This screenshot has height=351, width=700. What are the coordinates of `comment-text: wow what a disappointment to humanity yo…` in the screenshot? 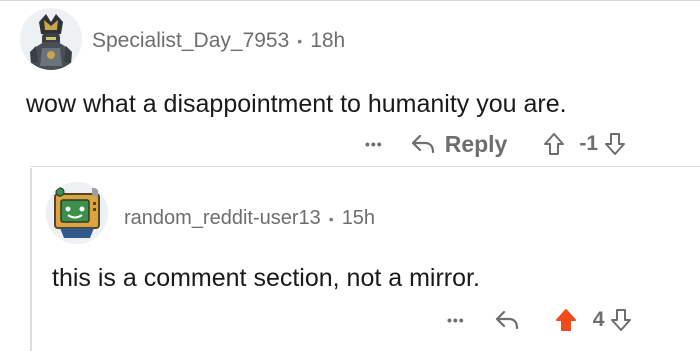 It's located at (296, 104).